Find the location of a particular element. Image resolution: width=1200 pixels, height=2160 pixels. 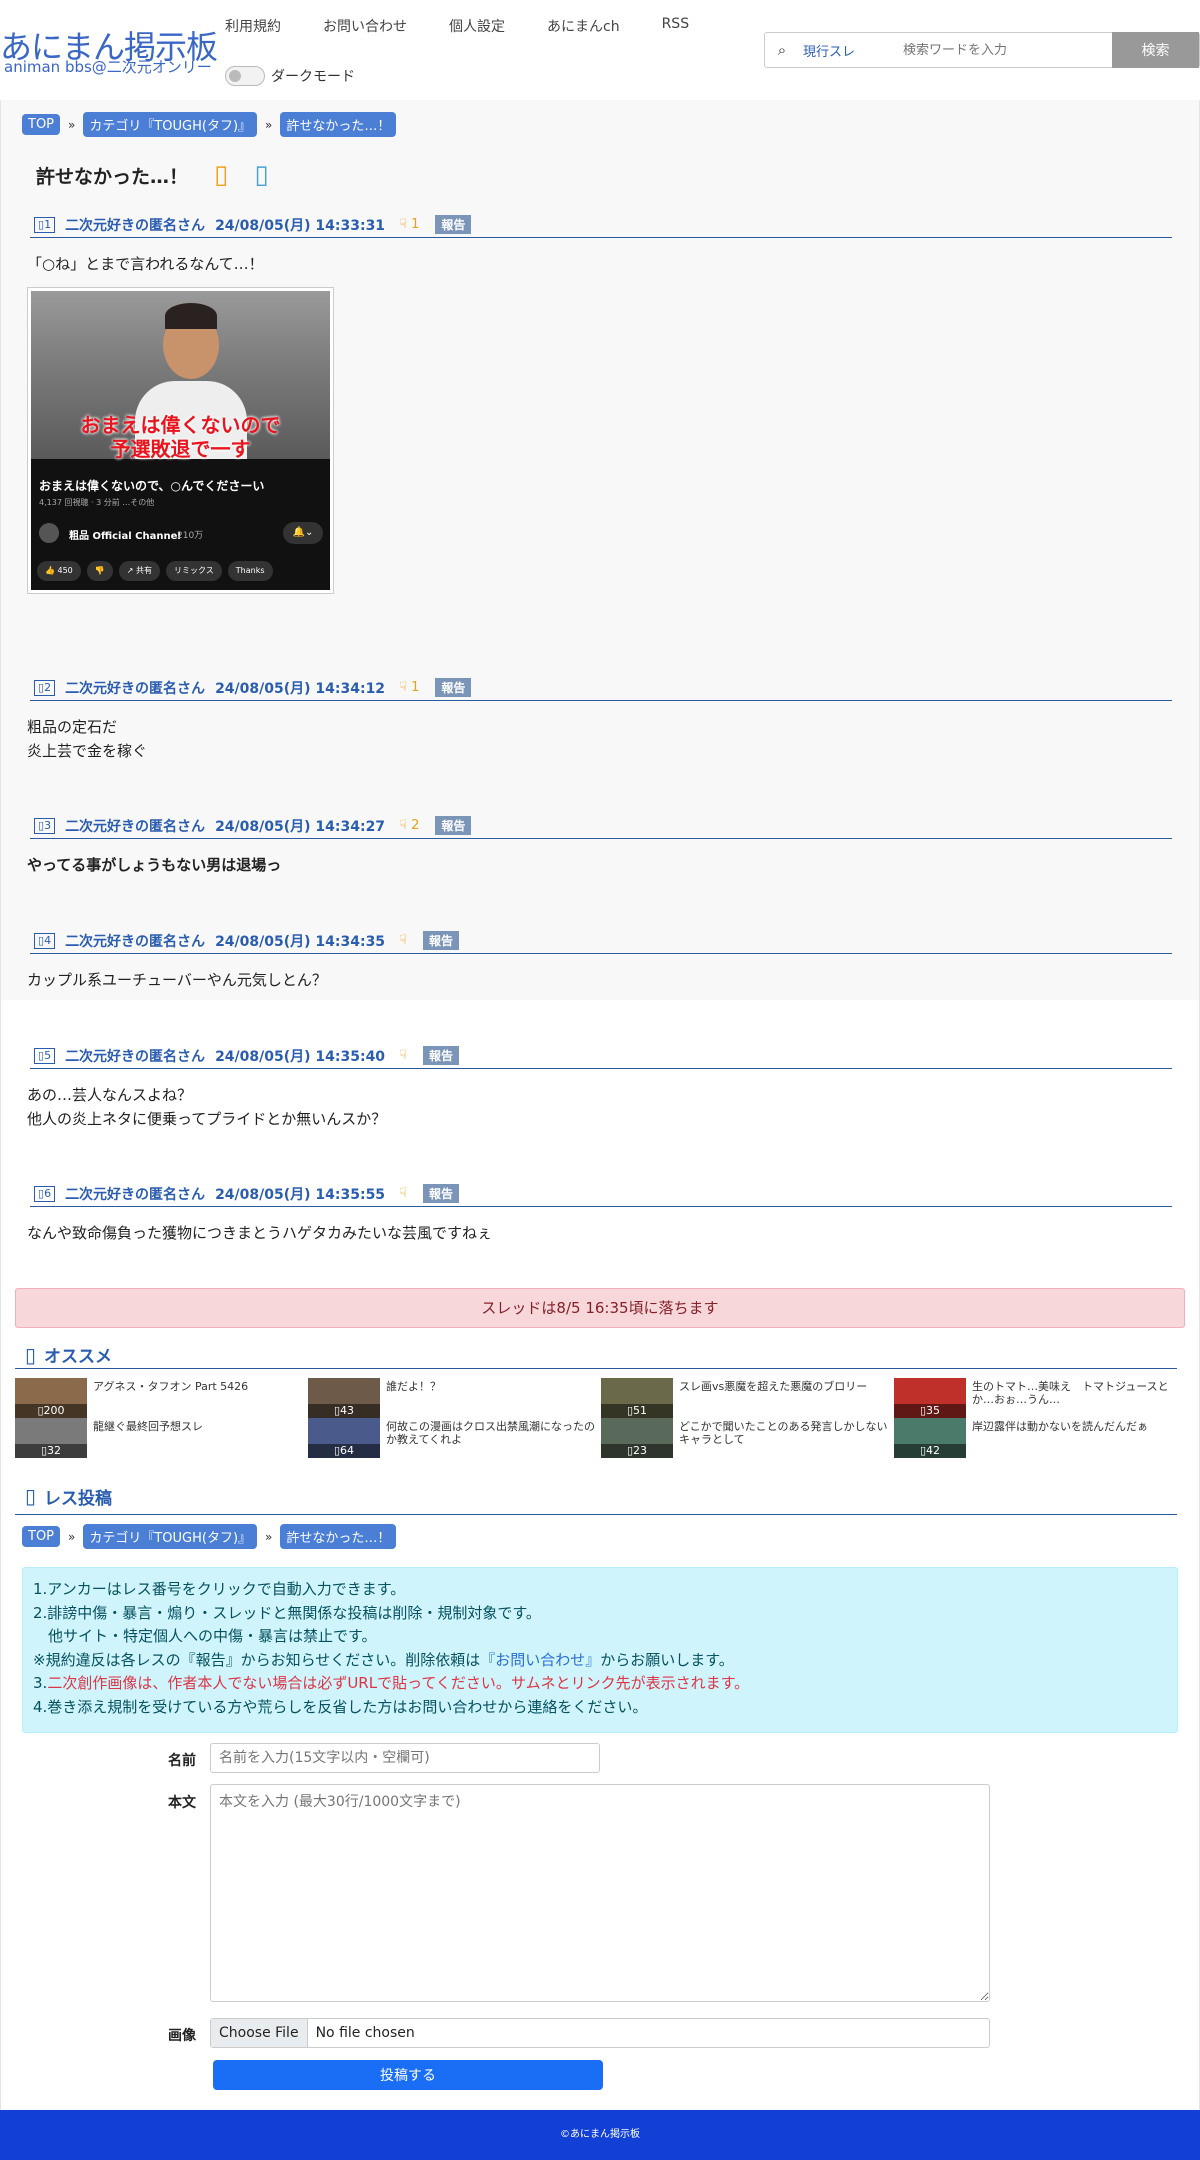

thumbnail-caption-bottom: 予選敗退で一す is located at coordinates (180, 449).